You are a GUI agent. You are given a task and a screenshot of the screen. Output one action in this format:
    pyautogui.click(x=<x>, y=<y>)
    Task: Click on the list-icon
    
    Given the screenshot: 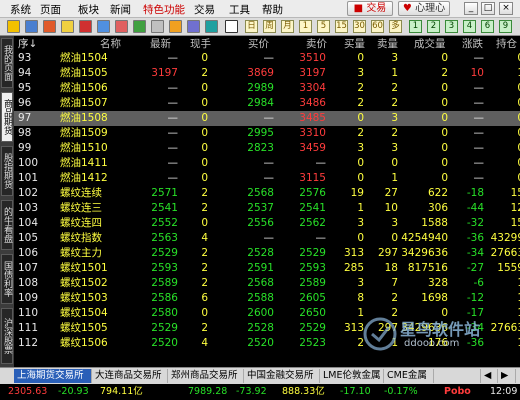 What is the action you would take?
    pyautogui.click(x=139, y=26)
    